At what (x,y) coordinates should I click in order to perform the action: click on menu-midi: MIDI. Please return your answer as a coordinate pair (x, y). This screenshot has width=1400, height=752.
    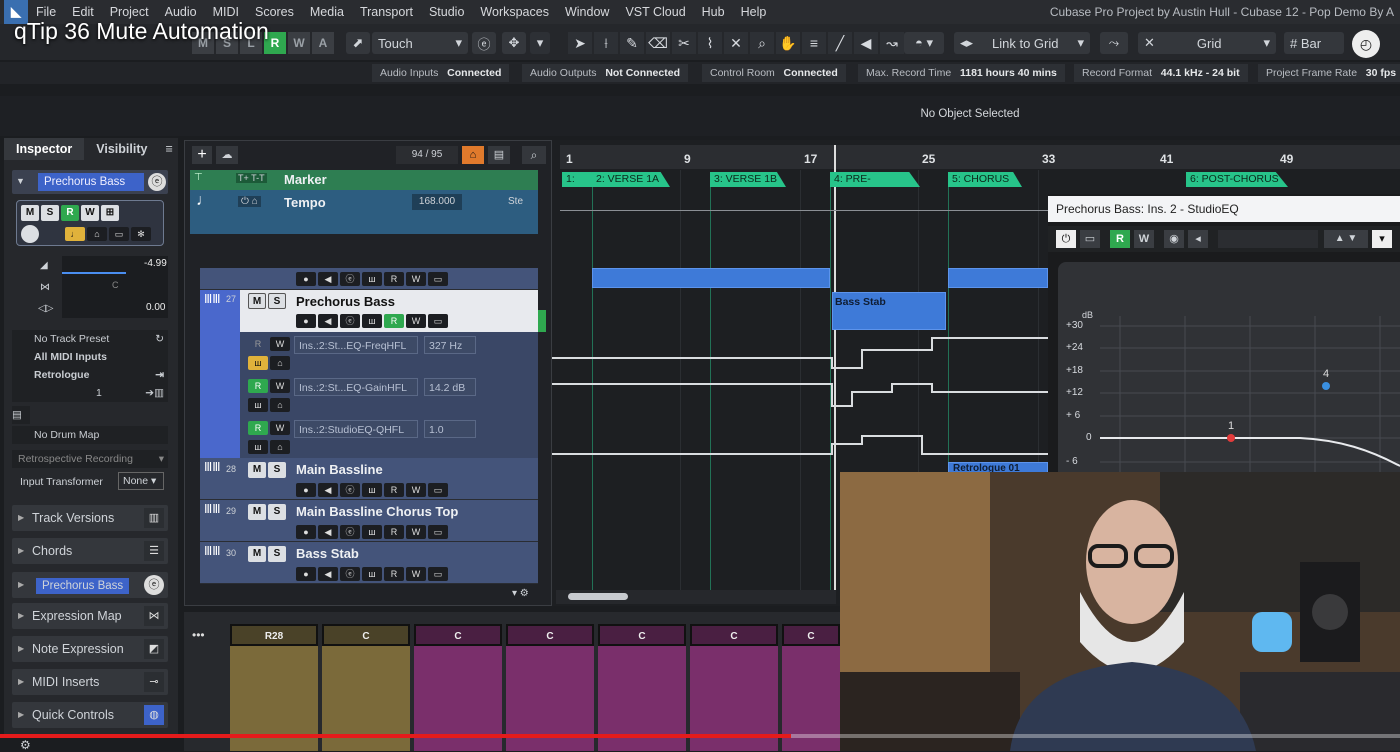
    Looking at the image, I should click on (226, 12).